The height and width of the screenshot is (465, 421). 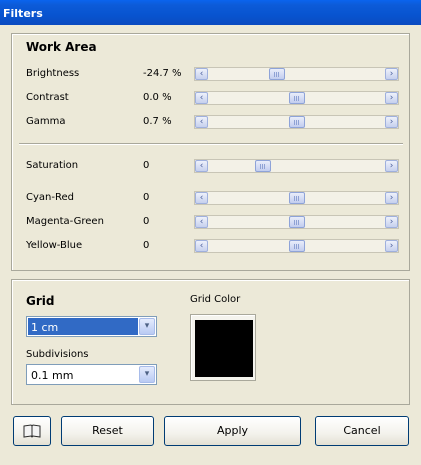 What do you see at coordinates (210, 12) in the screenshot?
I see `window-title-bar: Filters` at bounding box center [210, 12].